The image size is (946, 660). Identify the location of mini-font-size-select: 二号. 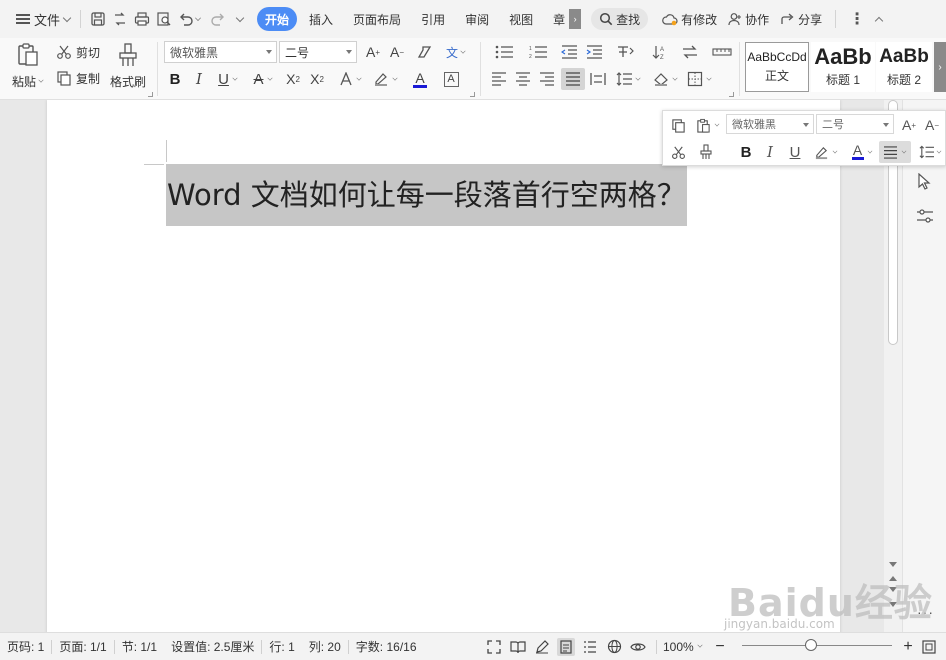
(855, 124).